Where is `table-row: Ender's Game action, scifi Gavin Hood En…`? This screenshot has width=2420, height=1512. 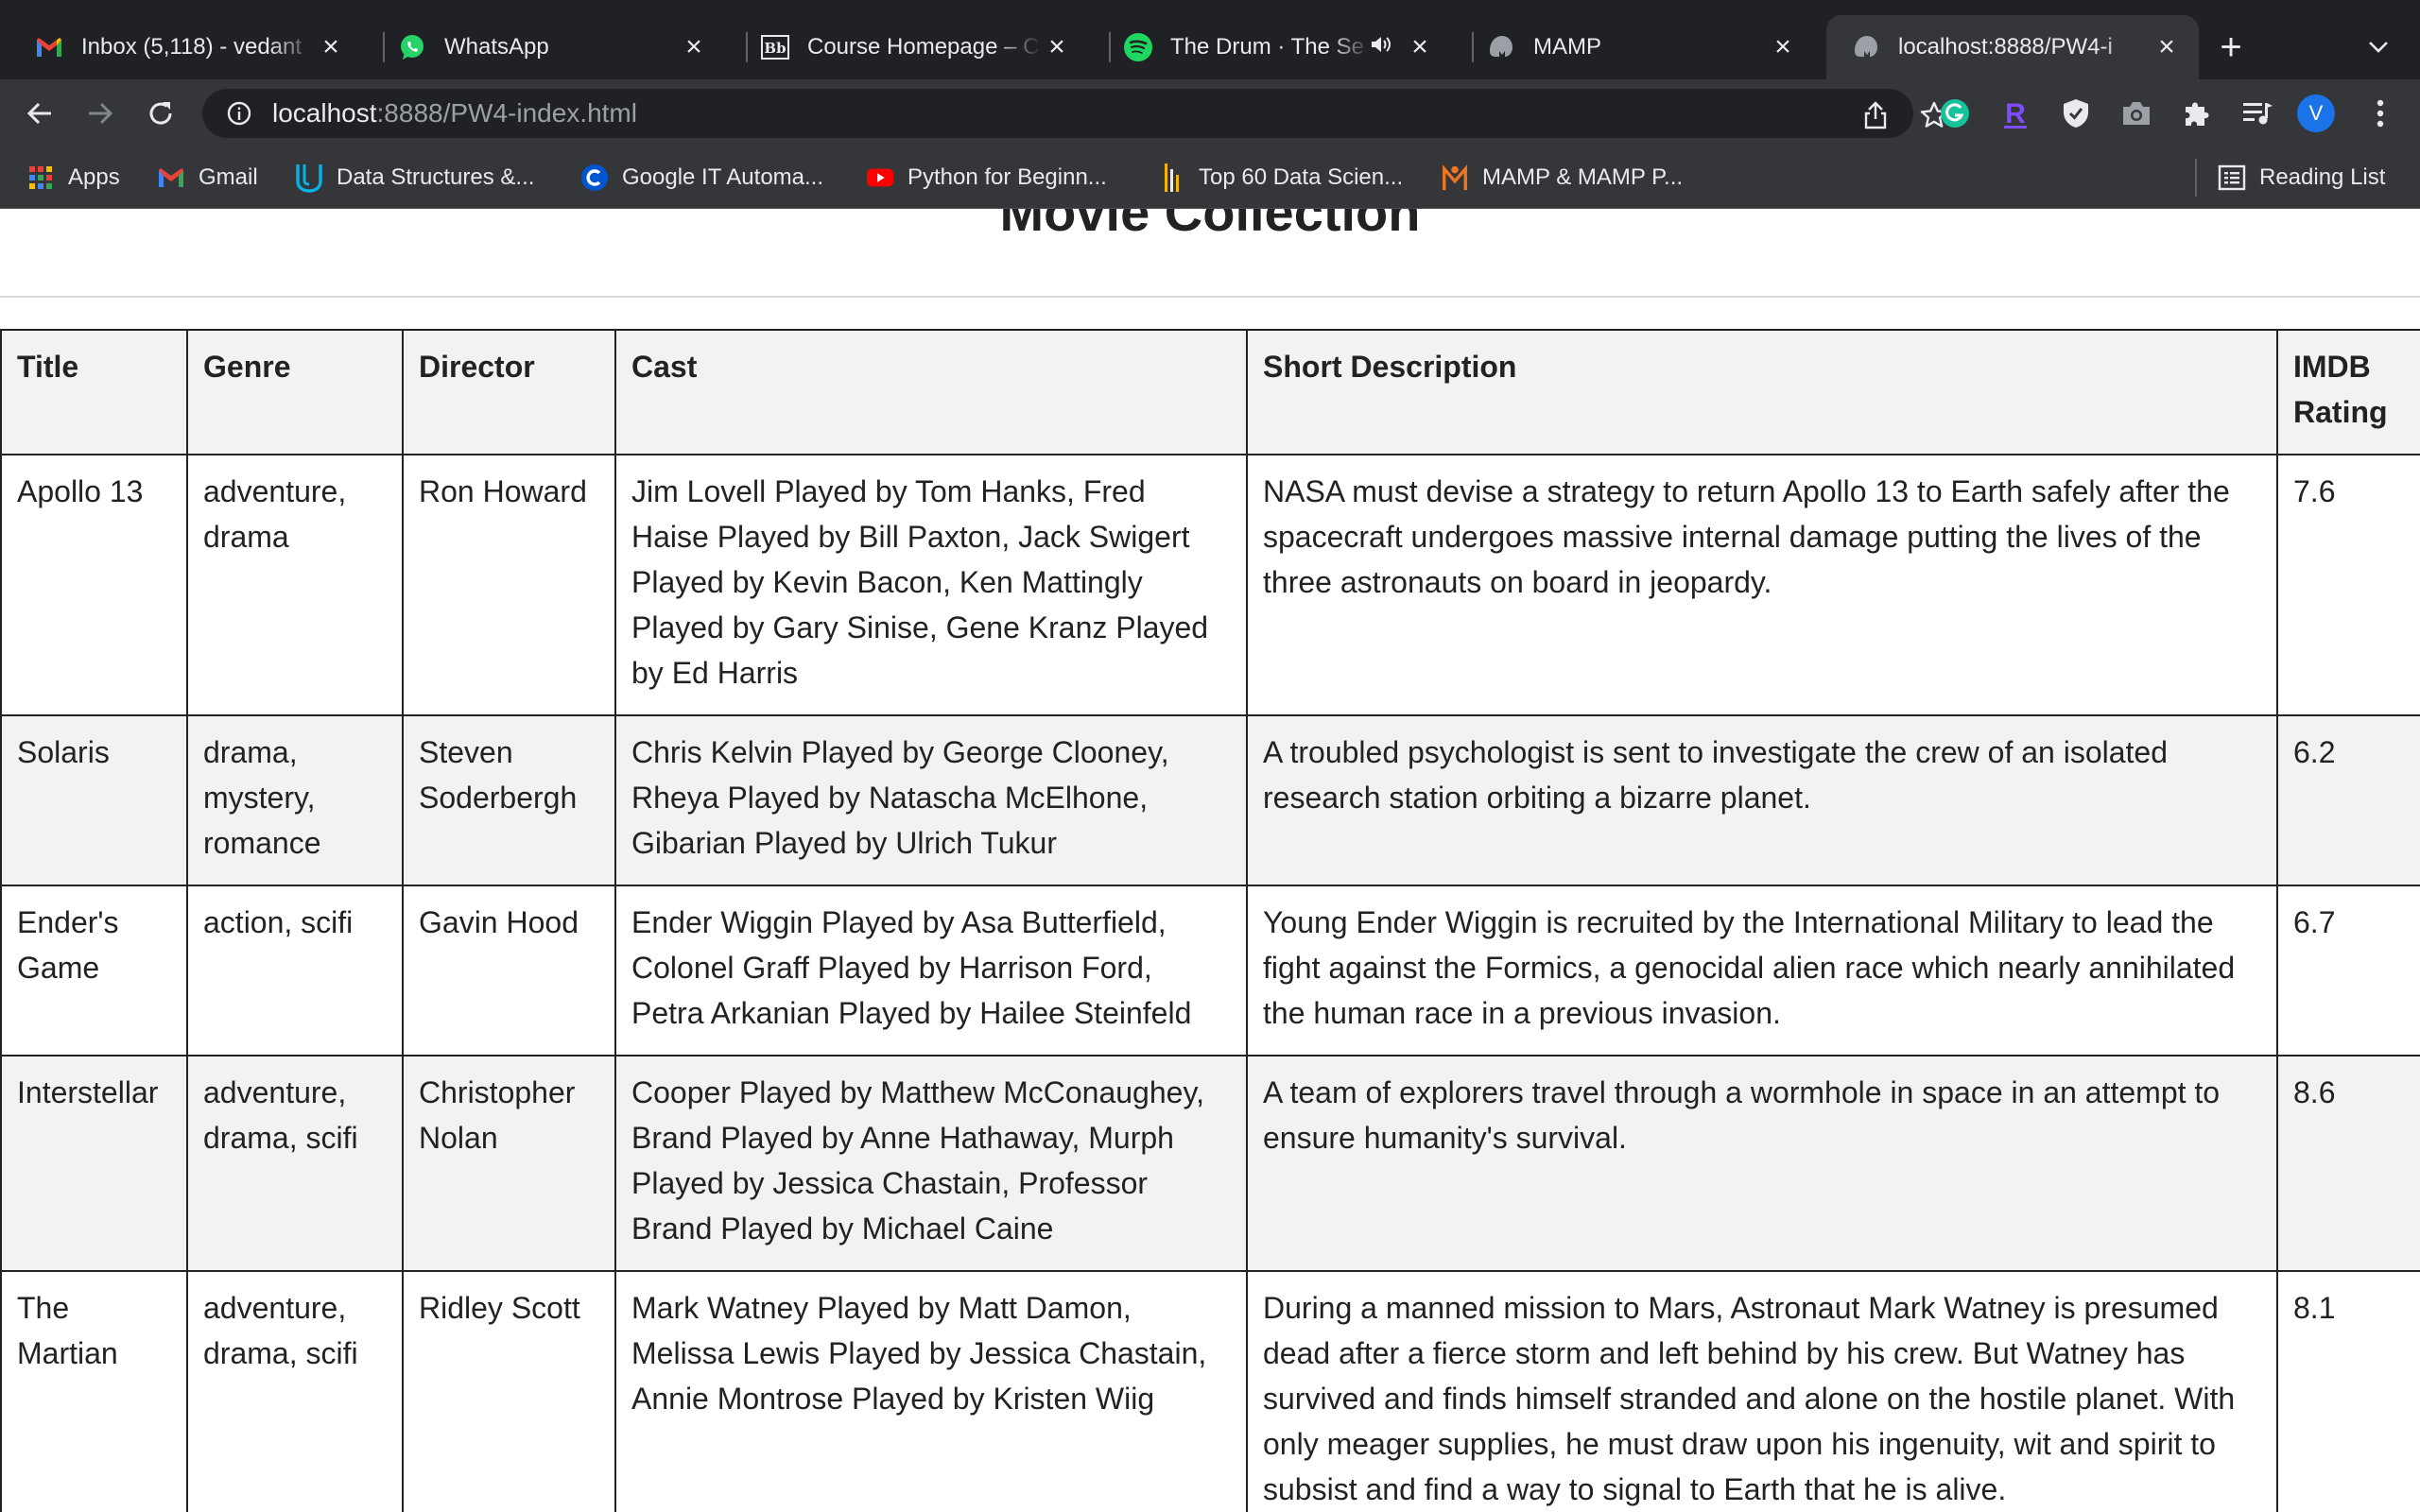 table-row: Ender's Game action, scifi Gavin Hood En… is located at coordinates (1210, 971).